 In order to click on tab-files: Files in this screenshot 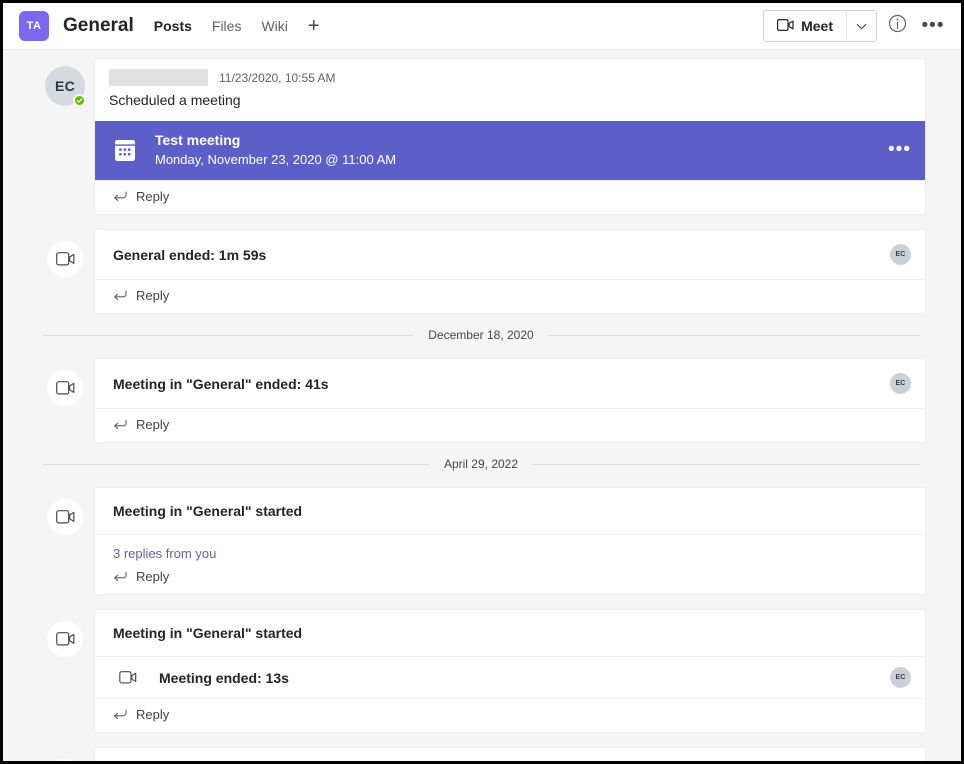, I will do `click(227, 26)`.